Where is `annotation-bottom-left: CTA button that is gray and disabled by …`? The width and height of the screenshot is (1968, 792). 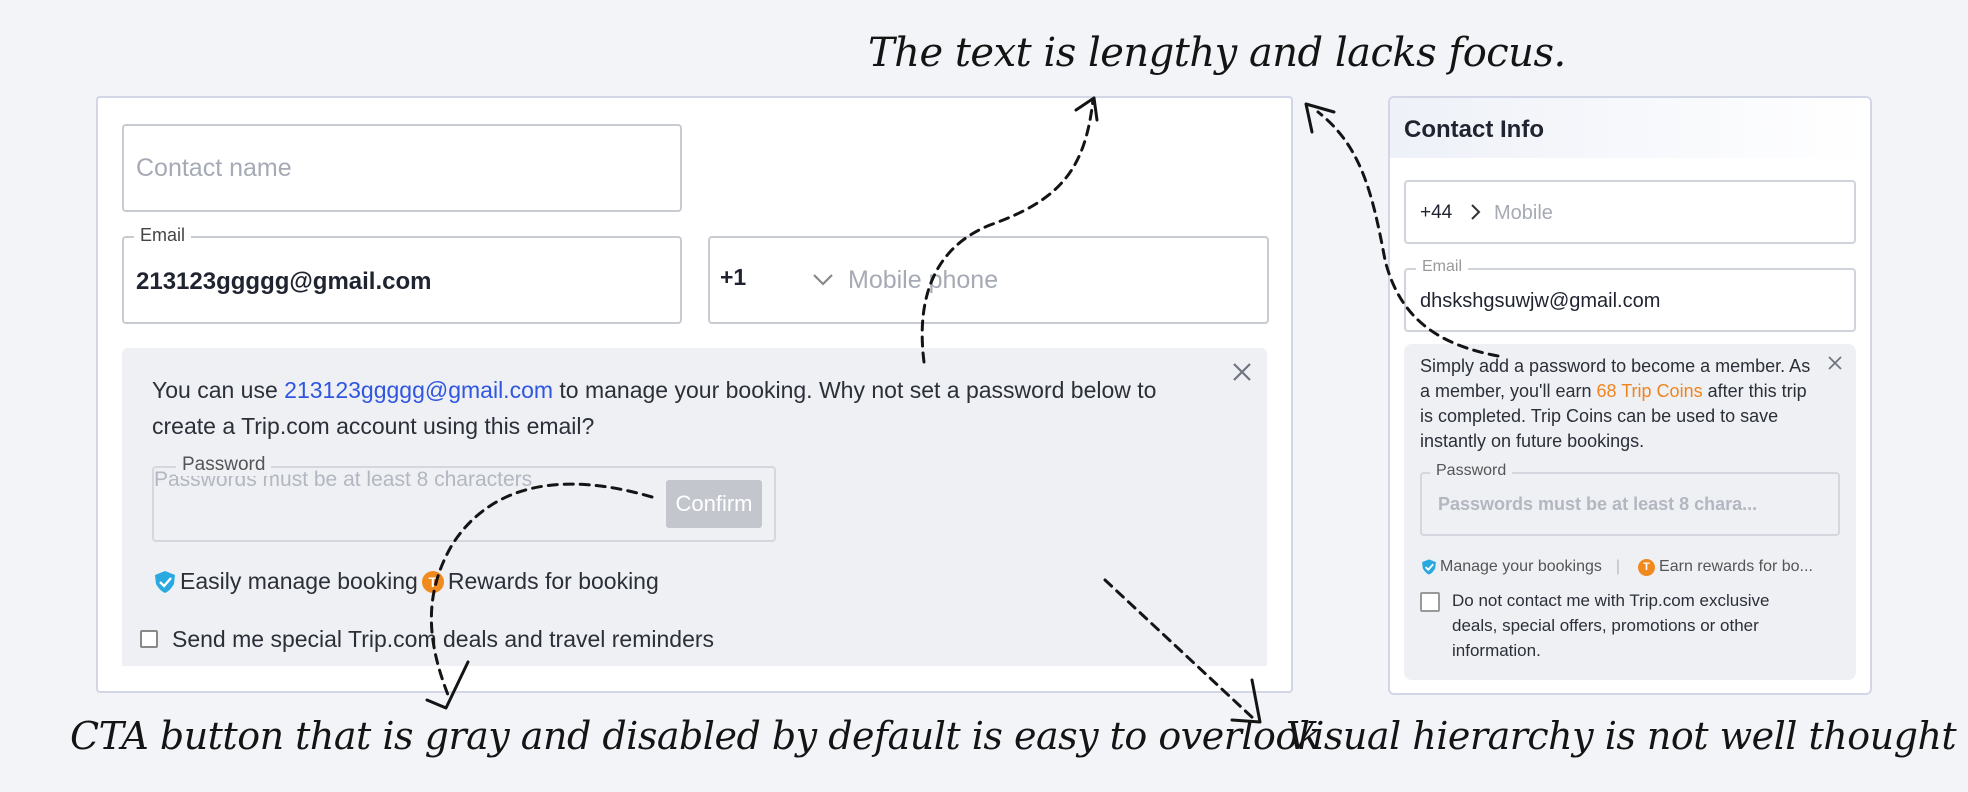 annotation-bottom-left: CTA button that is gray and disabled by … is located at coordinates (695, 736).